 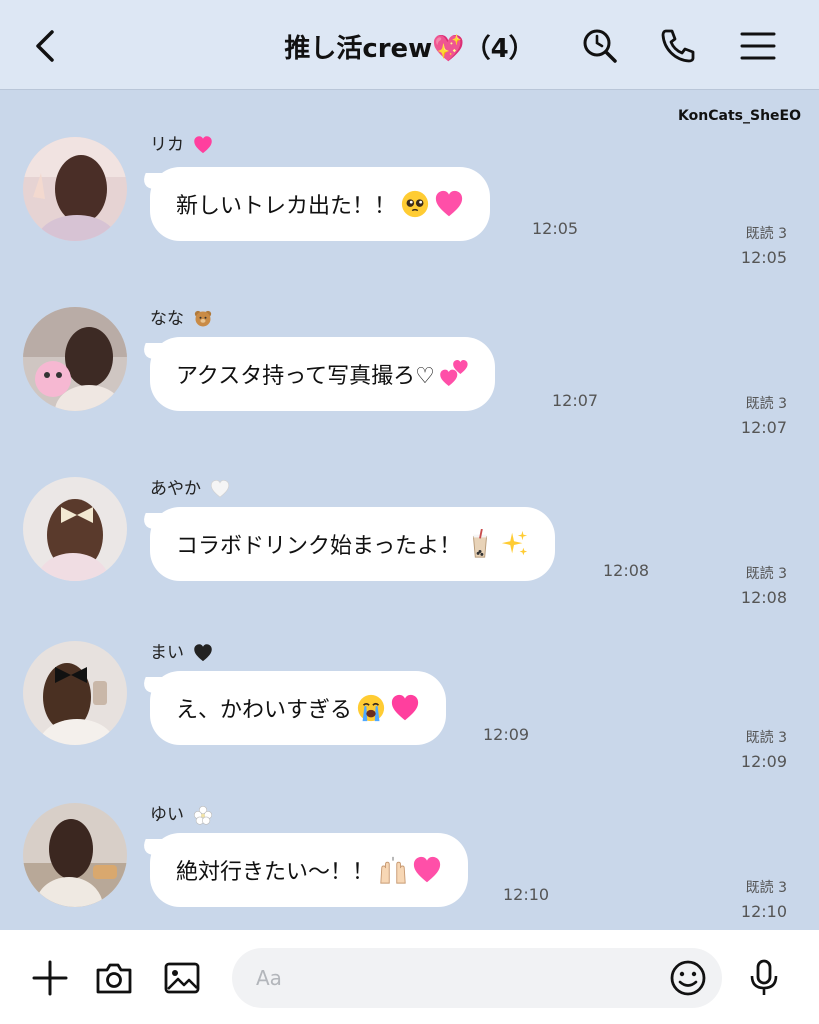 I want to click on message-time: 12:07, so click(x=575, y=400).